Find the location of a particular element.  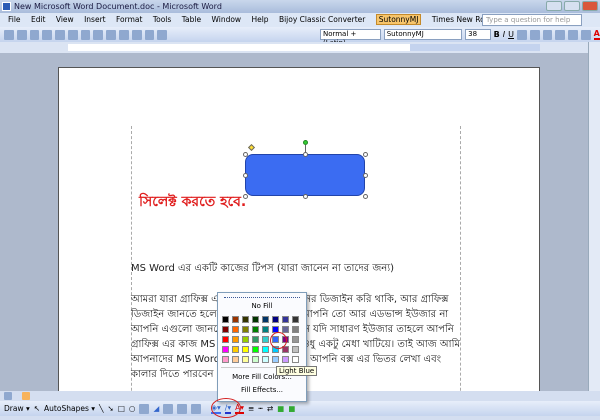

no-fill-option: No Fill is located at coordinates (262, 306).